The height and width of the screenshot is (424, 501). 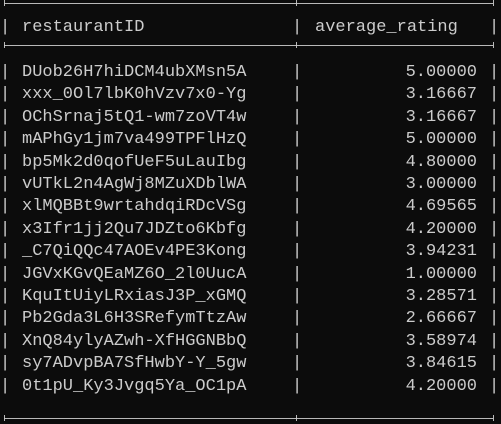 I want to click on column-header-restaurant-id: restaurantID, so click(x=83, y=27).